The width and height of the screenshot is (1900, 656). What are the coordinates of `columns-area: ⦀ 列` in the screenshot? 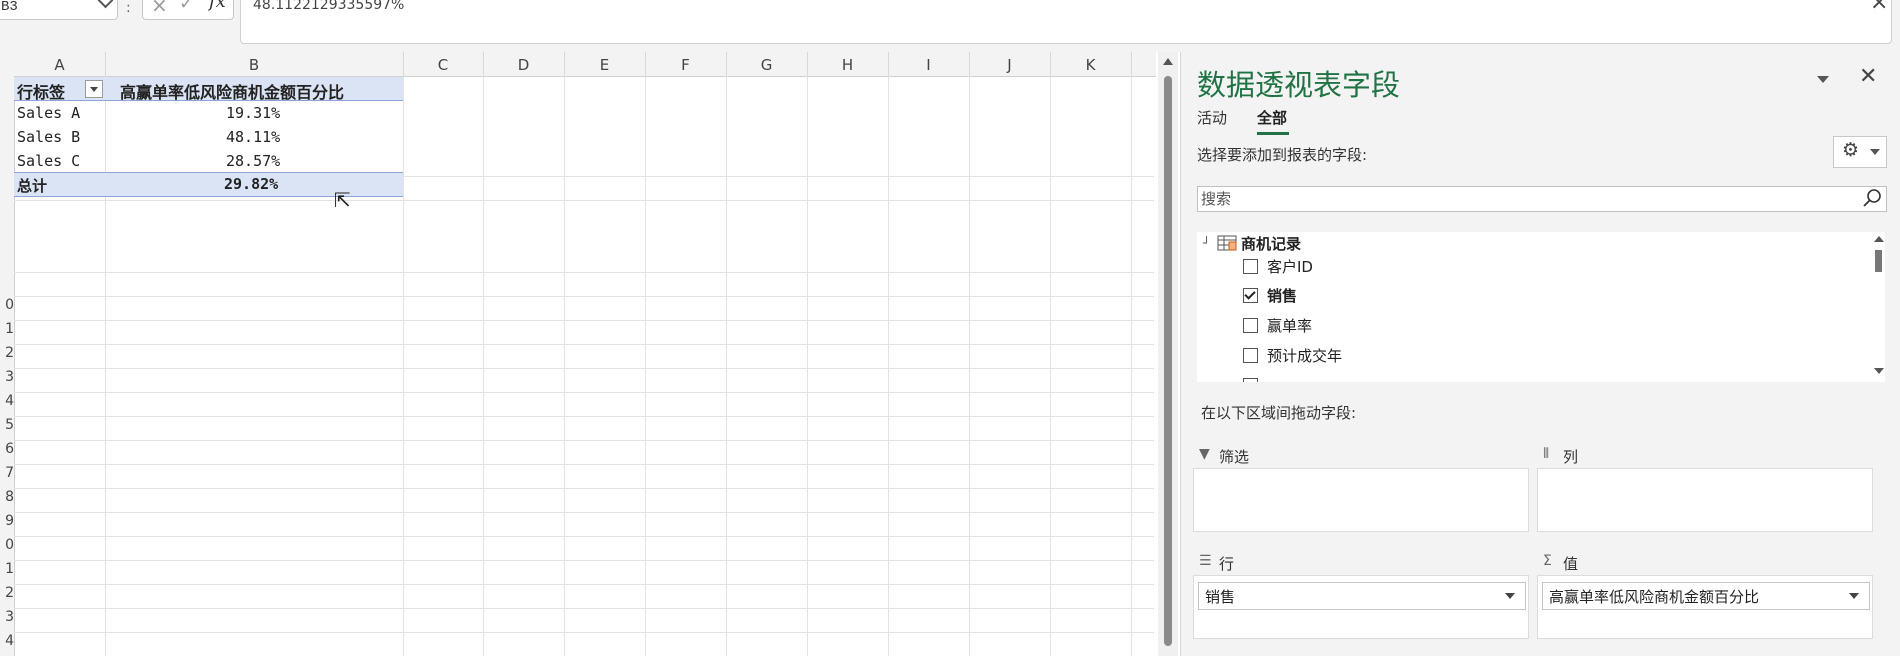 It's located at (1705, 485).